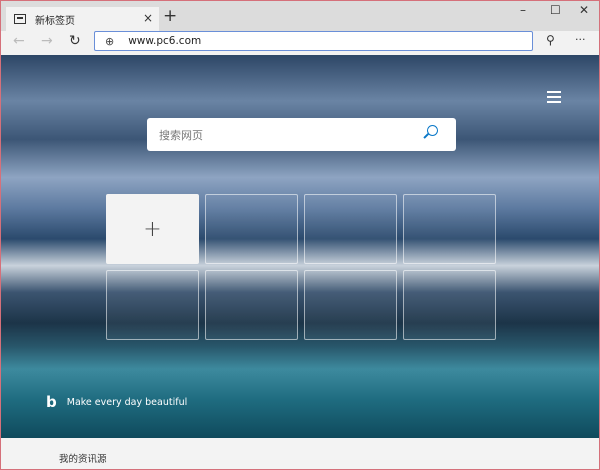 The height and width of the screenshot is (470, 600). Describe the element at coordinates (584, 10) in the screenshot. I see `close-window-button: ✕` at that location.